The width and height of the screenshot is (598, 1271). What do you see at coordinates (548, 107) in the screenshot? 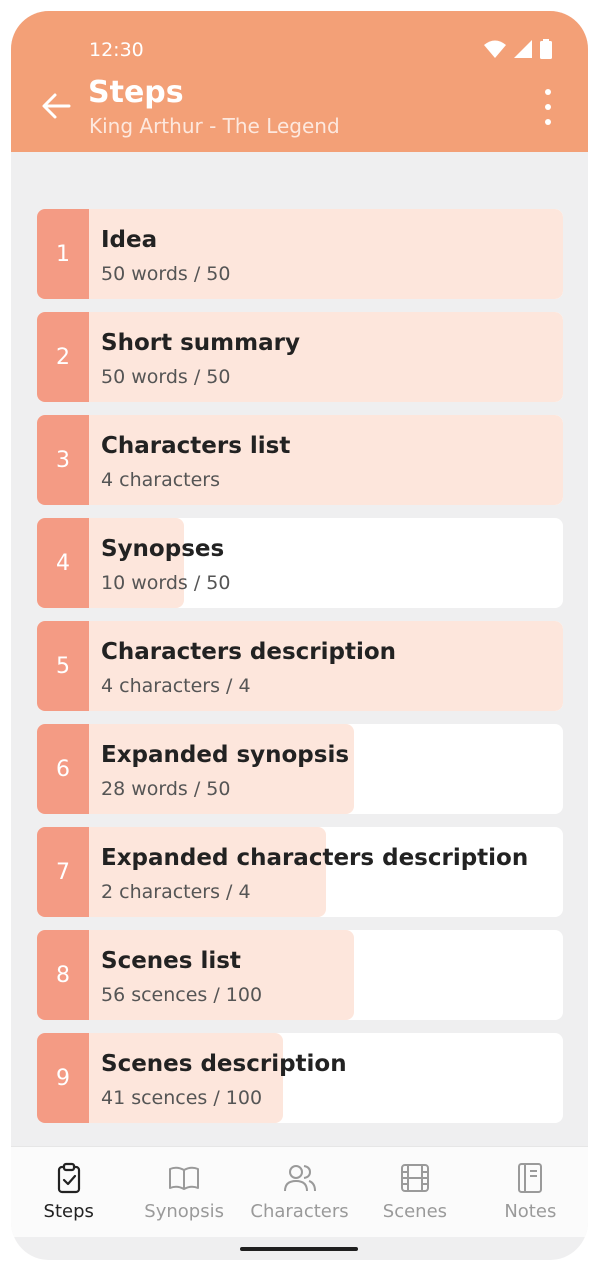
I see `more-options-icon` at bounding box center [548, 107].